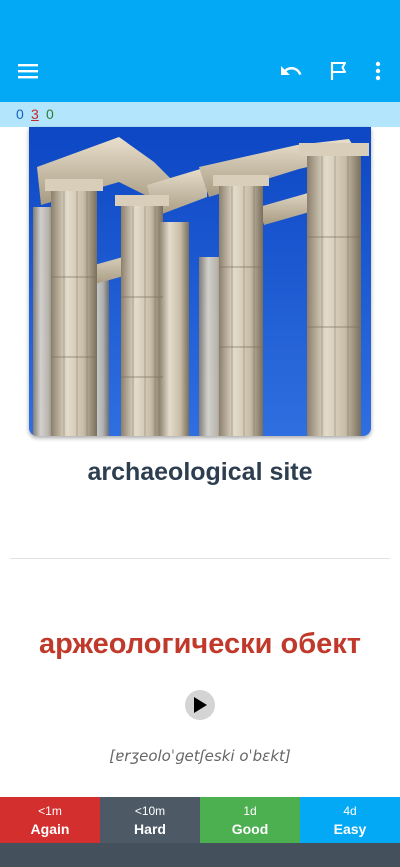 Image resolution: width=400 pixels, height=867 pixels. Describe the element at coordinates (20, 114) in the screenshot. I see `new-count: 0` at that location.